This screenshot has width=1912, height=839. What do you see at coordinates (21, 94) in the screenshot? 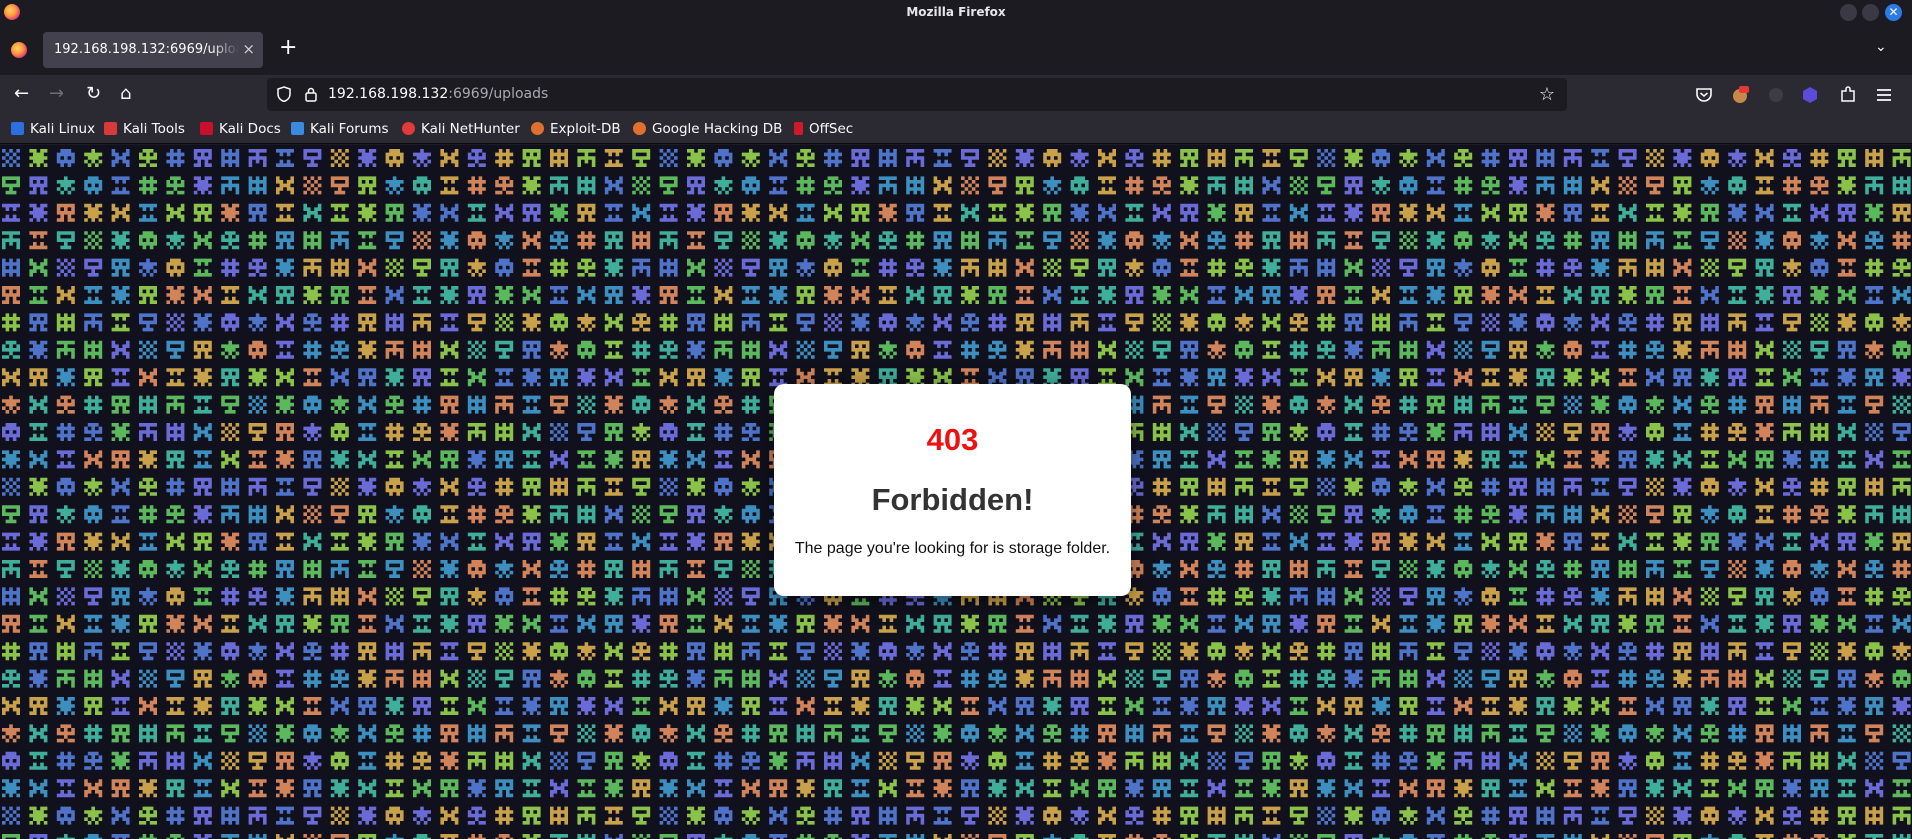
I see `back-button: ←` at bounding box center [21, 94].